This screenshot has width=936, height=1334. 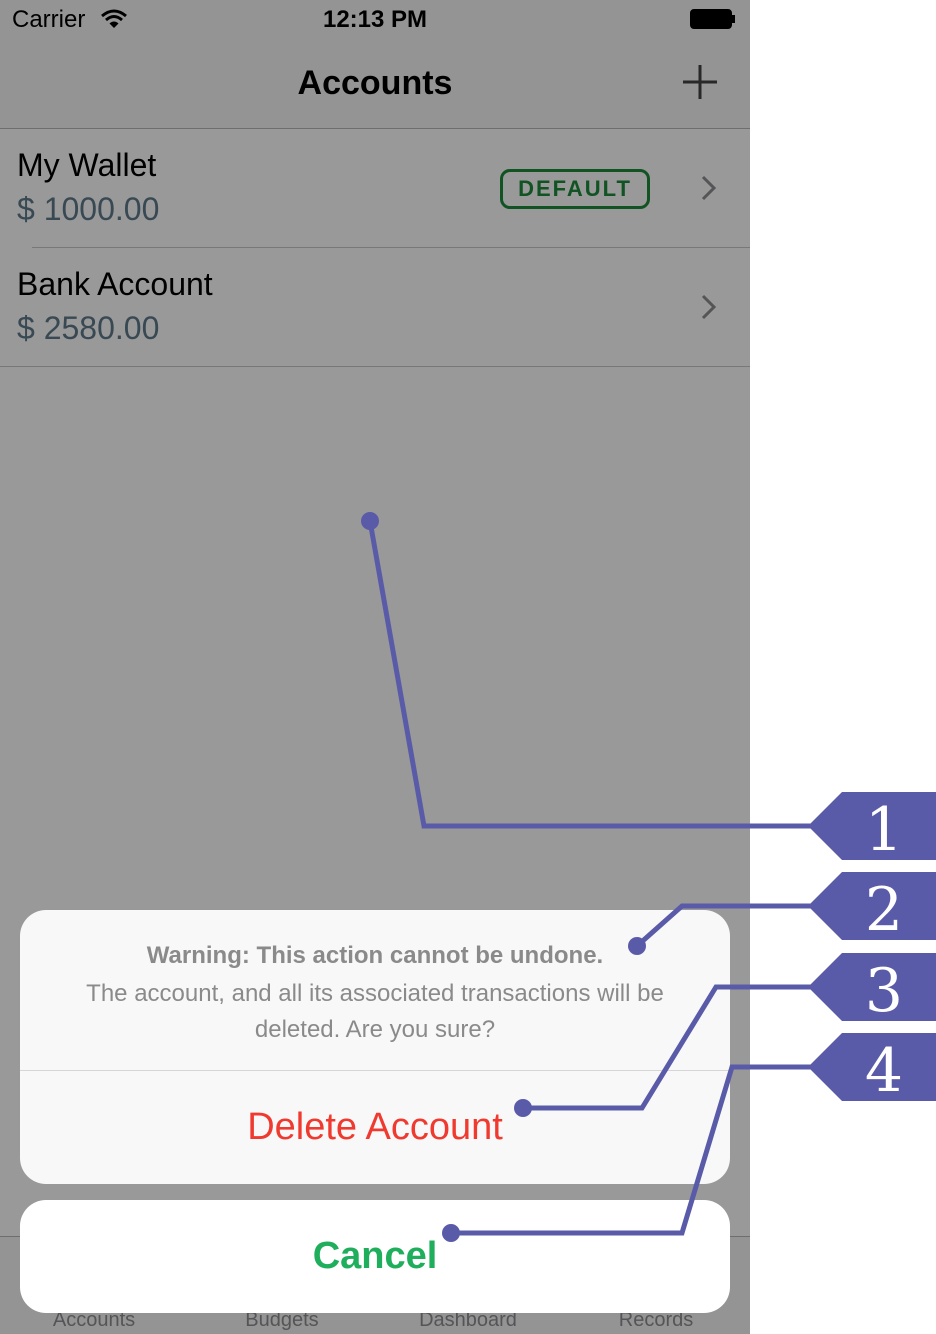 What do you see at coordinates (884, 910) in the screenshot?
I see `callout-number: 2` at bounding box center [884, 910].